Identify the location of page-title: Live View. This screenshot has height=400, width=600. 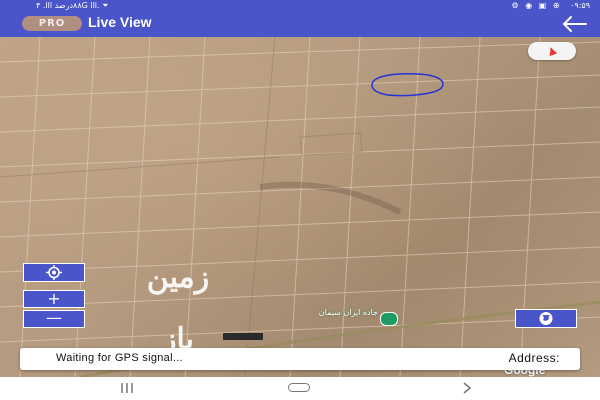
(120, 22).